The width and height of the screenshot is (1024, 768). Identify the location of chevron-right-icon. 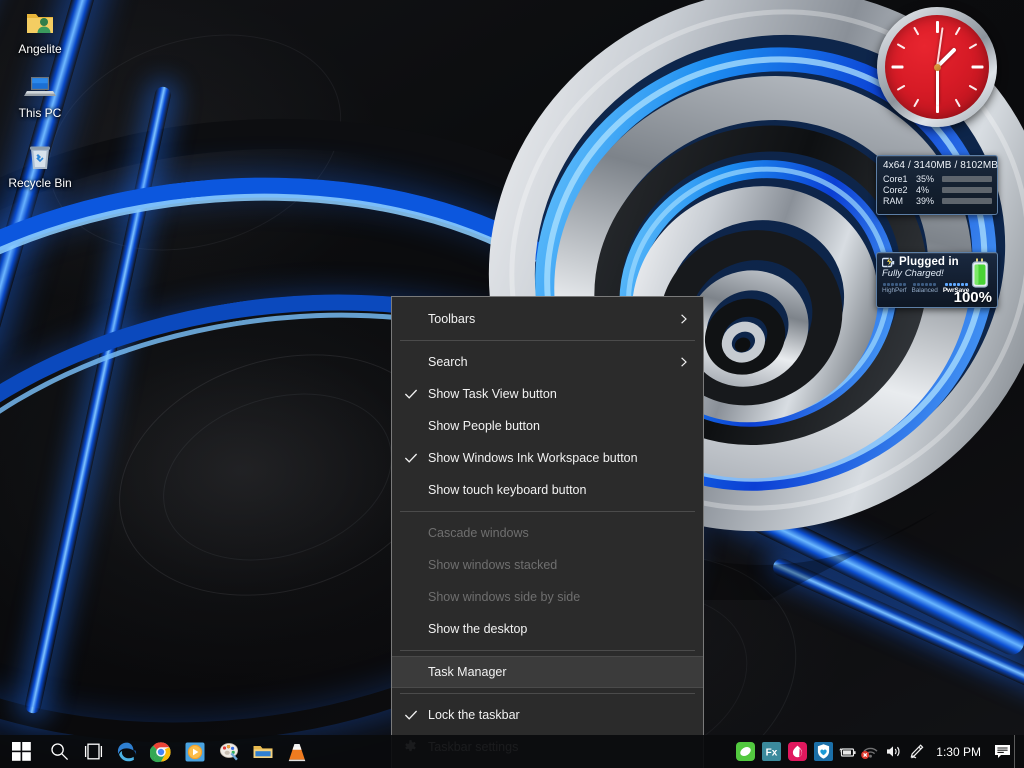
(684, 319).